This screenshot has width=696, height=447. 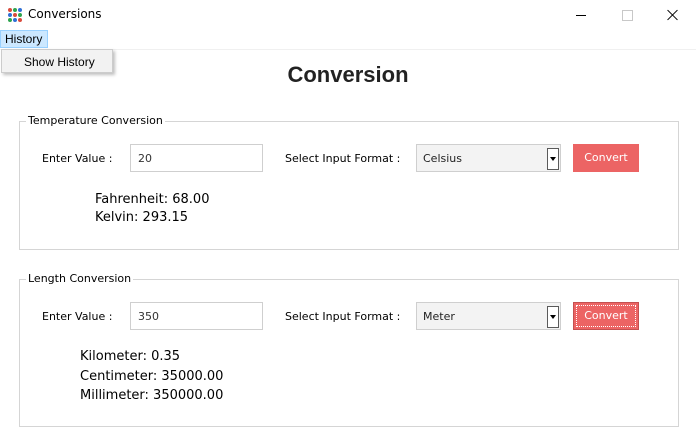 I want to click on temperature-format-select: Celsius, so click(x=488, y=158).